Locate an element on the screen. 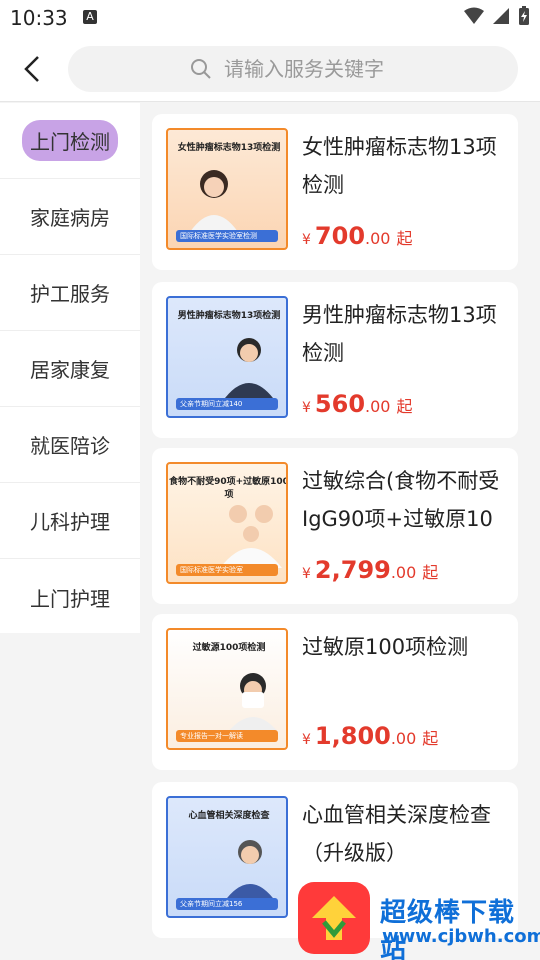  product-title: 男性肿瘤标志物13项检测 is located at coordinates (399, 334).